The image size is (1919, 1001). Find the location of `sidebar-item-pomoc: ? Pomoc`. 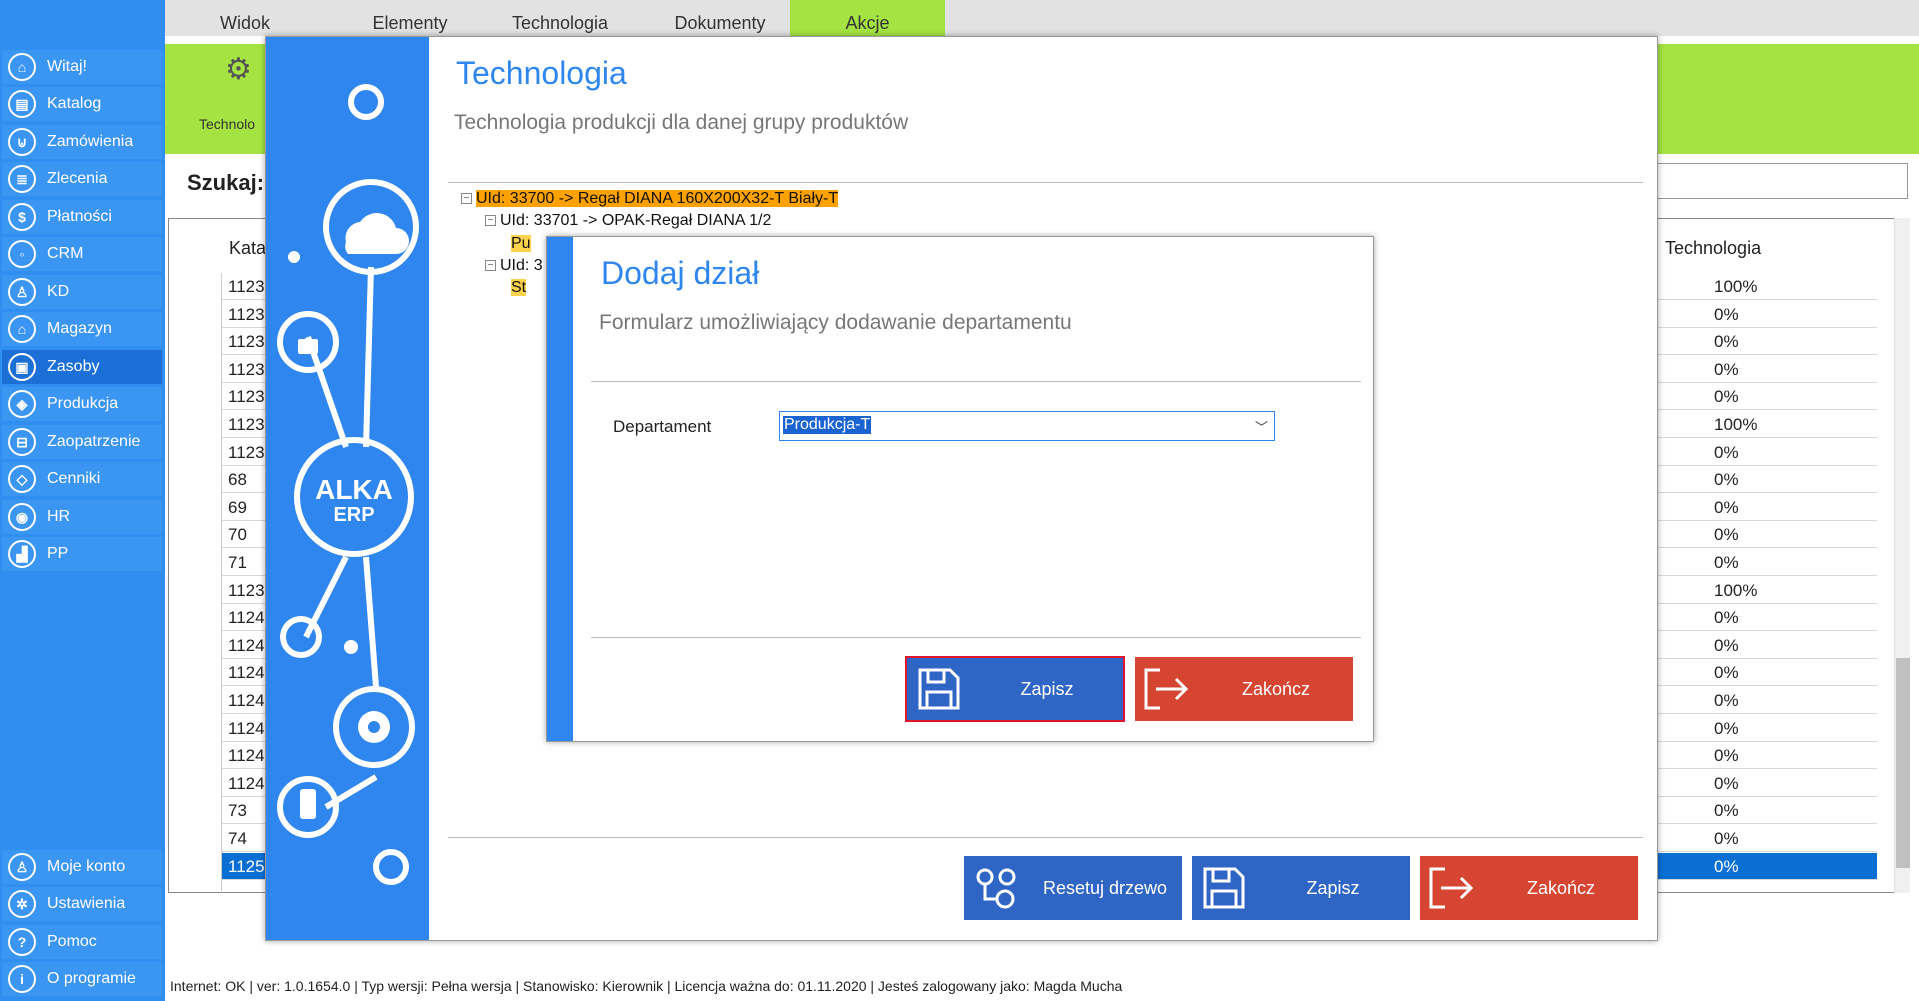

sidebar-item-pomoc: ? Pomoc is located at coordinates (82, 942).